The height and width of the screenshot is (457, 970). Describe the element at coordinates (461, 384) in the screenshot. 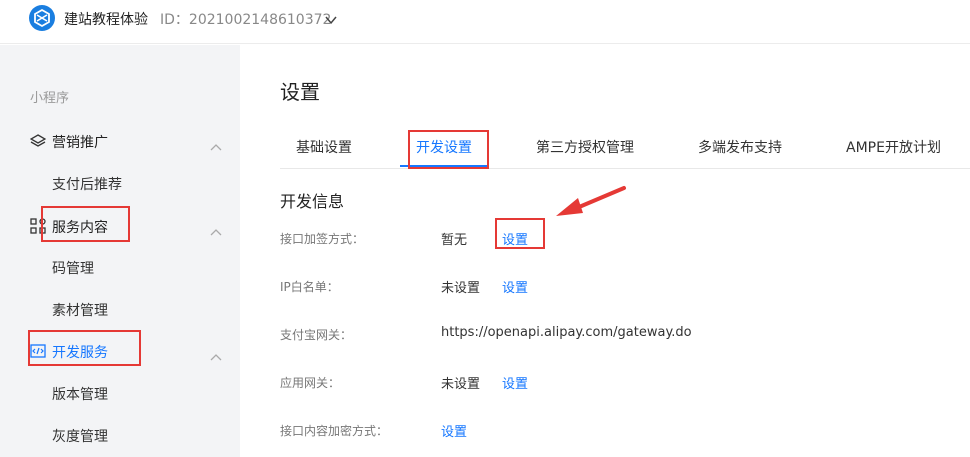

I see `row-value-app-gateway: 未设置` at that location.